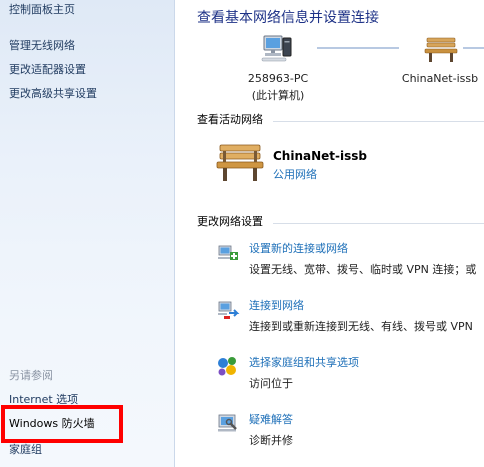  Describe the element at coordinates (42, 46) in the screenshot. I see `sidebar-item-manage-wireless: 管理无线网络` at that location.